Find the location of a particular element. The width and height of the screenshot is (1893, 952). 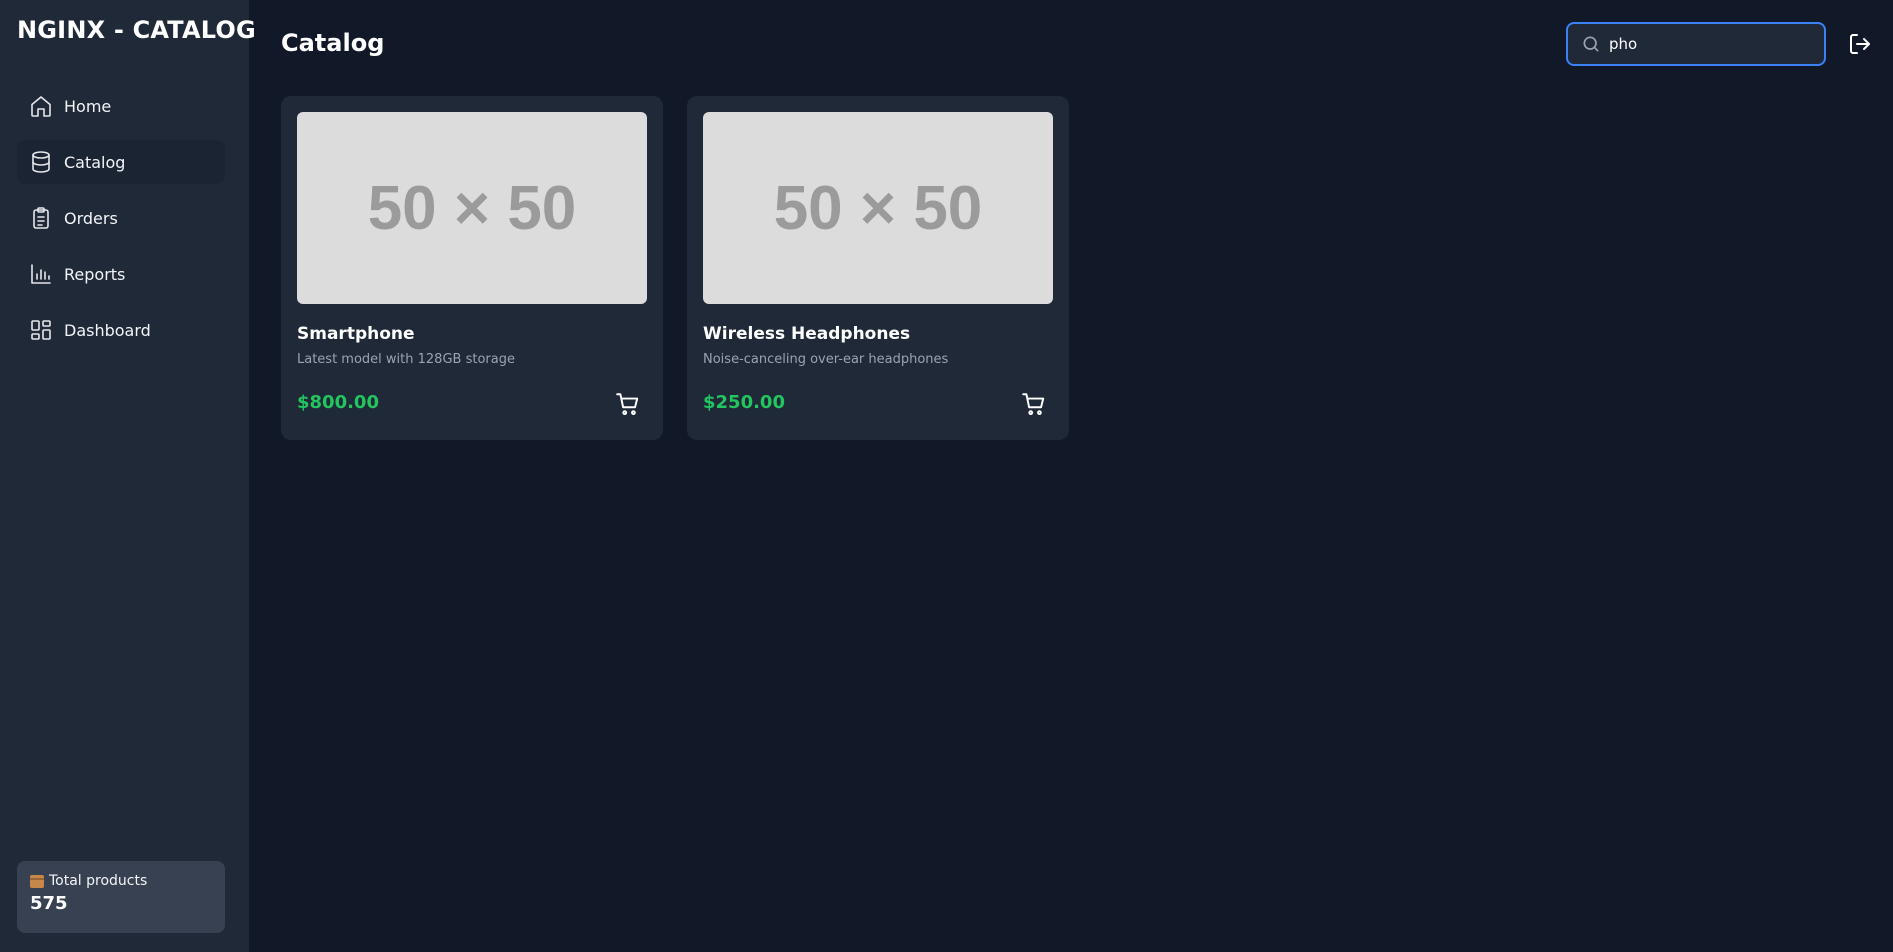

page-title: Catalog is located at coordinates (333, 43).